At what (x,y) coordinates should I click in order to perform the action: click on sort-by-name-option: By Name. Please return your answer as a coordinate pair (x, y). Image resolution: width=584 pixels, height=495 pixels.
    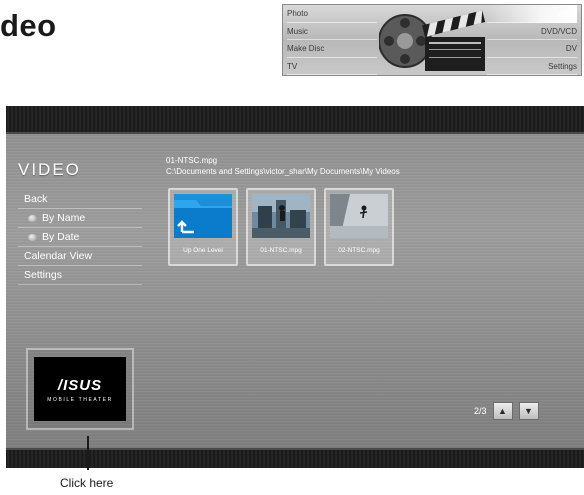
    Looking at the image, I should click on (80, 218).